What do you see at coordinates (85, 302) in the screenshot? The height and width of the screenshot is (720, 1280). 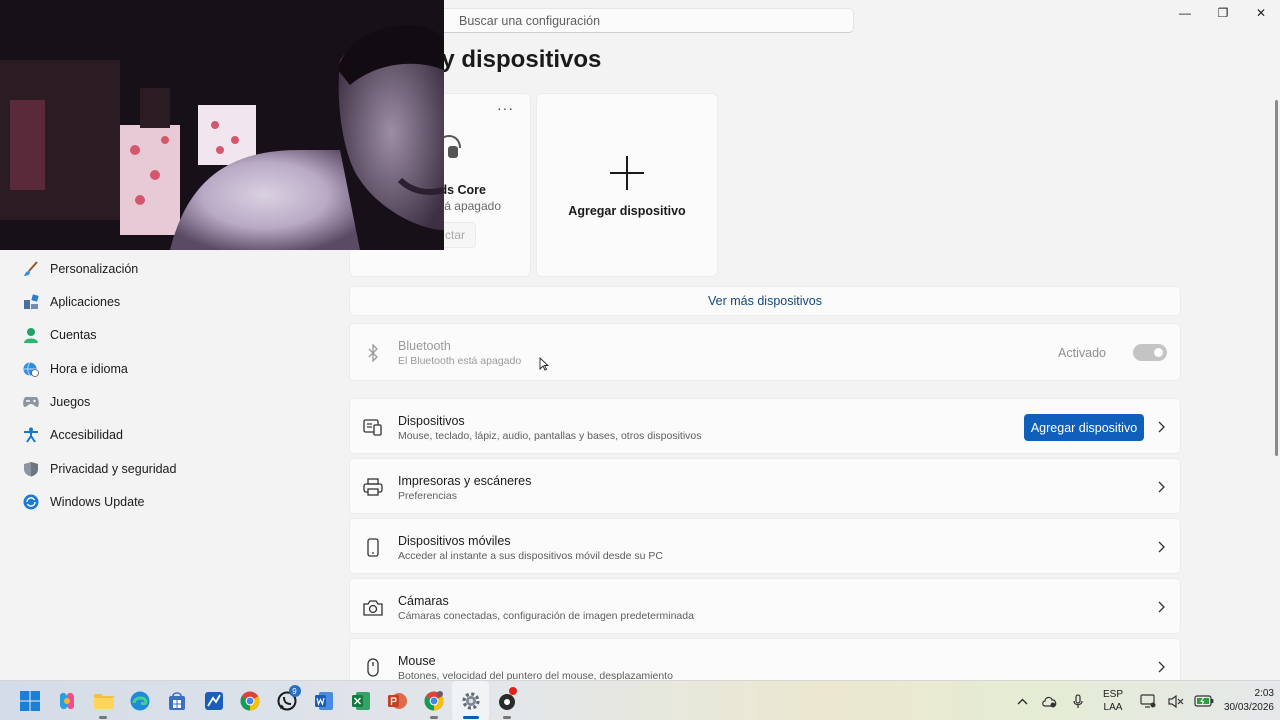 I see `sidebar-item-label: Aplicaciones` at bounding box center [85, 302].